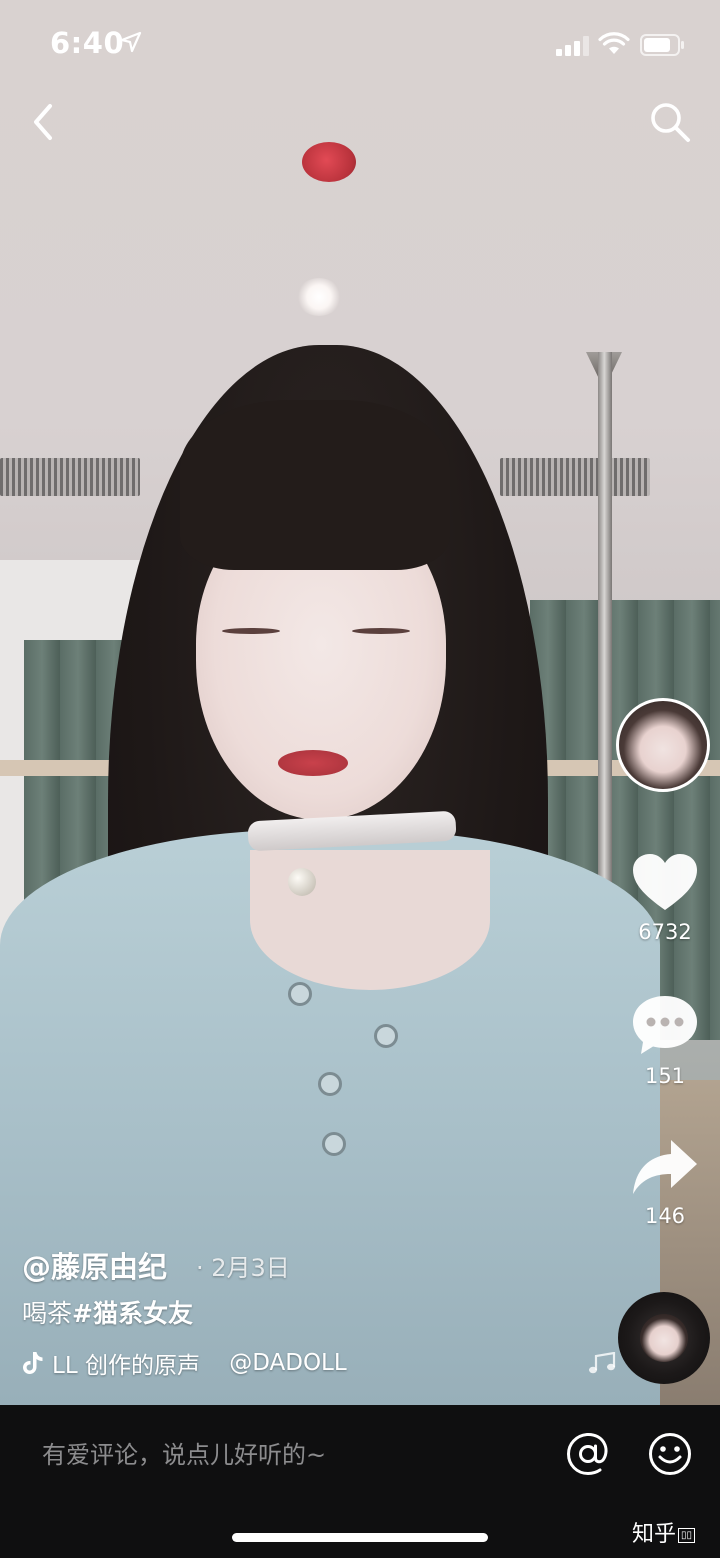 The image size is (720, 1558). I want to click on neckline, so click(370, 920).